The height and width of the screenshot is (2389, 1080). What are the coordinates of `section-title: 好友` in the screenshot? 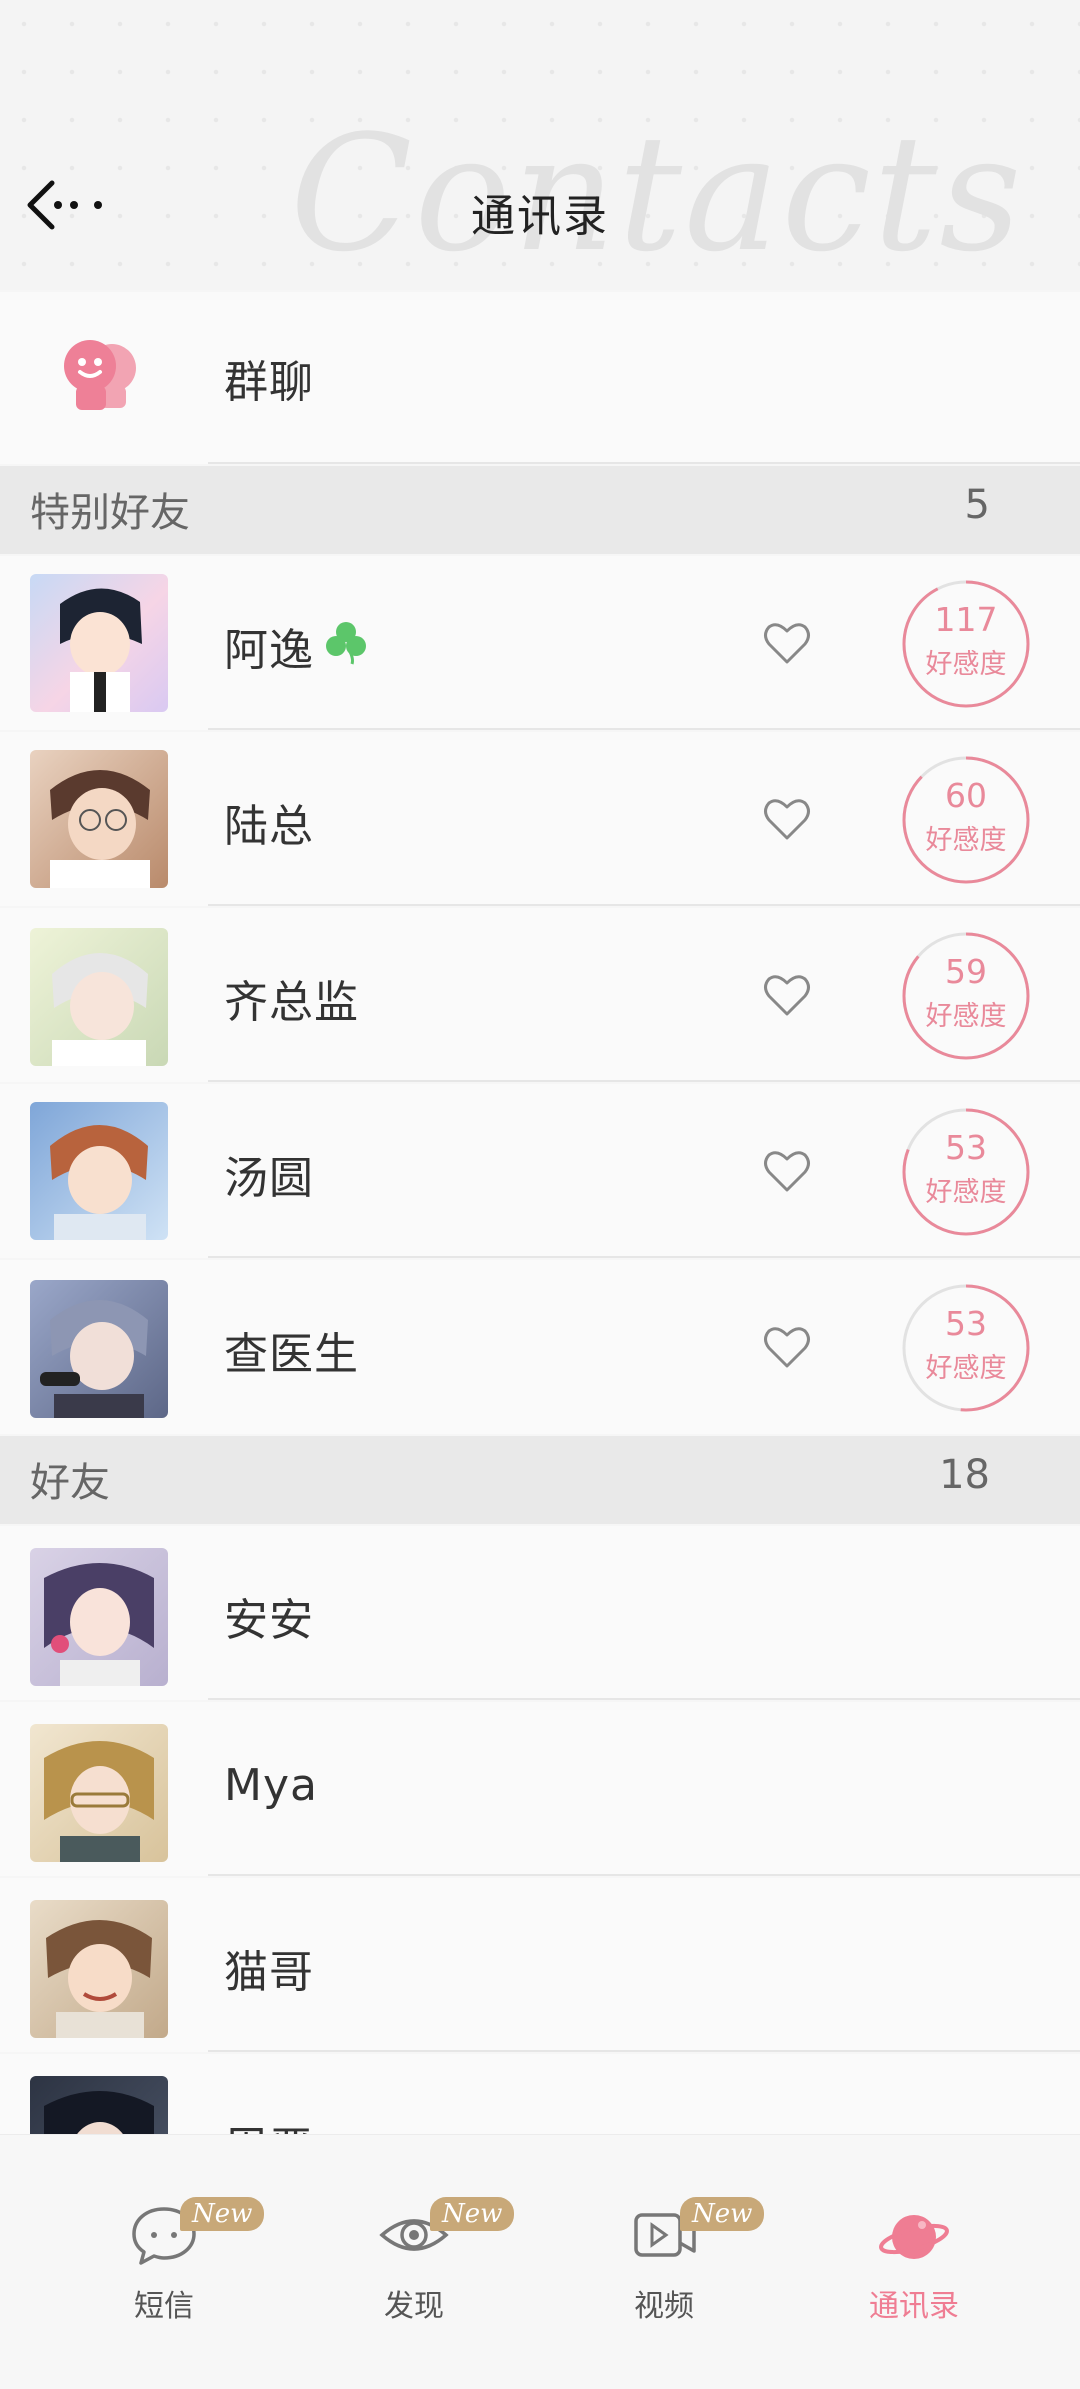 It's located at (70, 1483).